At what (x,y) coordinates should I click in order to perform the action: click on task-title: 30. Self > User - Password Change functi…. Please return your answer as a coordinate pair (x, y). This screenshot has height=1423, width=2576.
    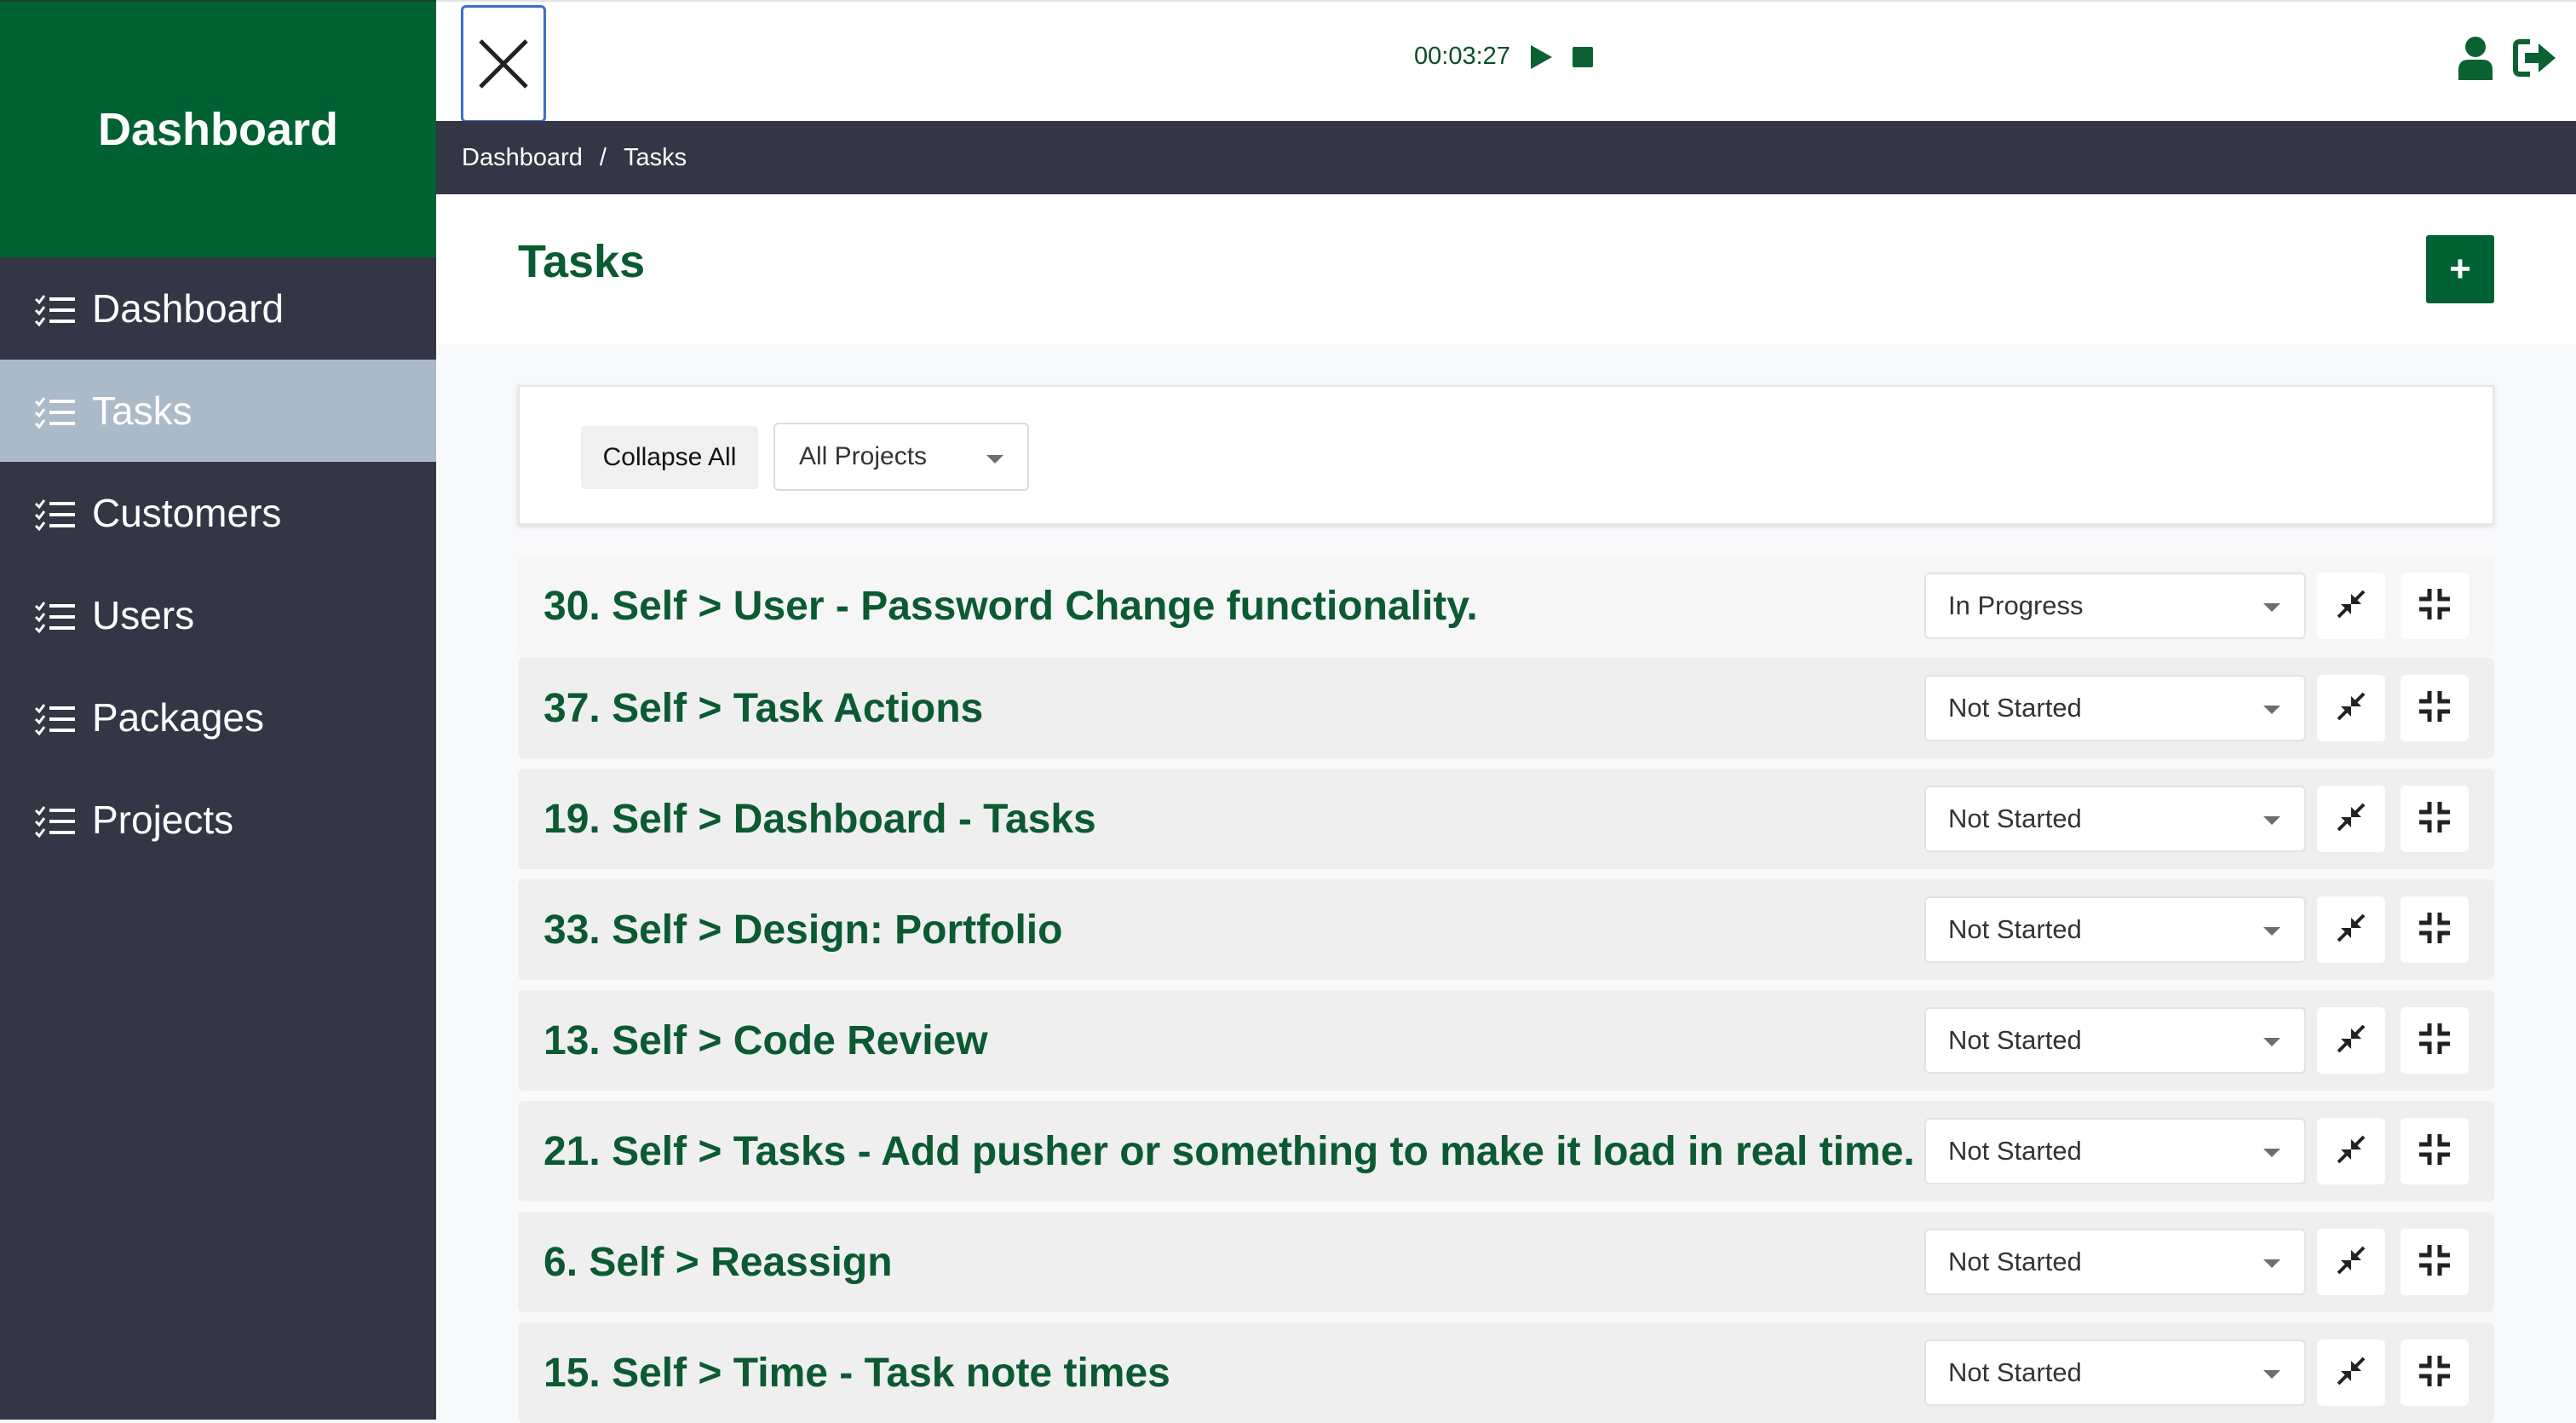
    Looking at the image, I should click on (1011, 606).